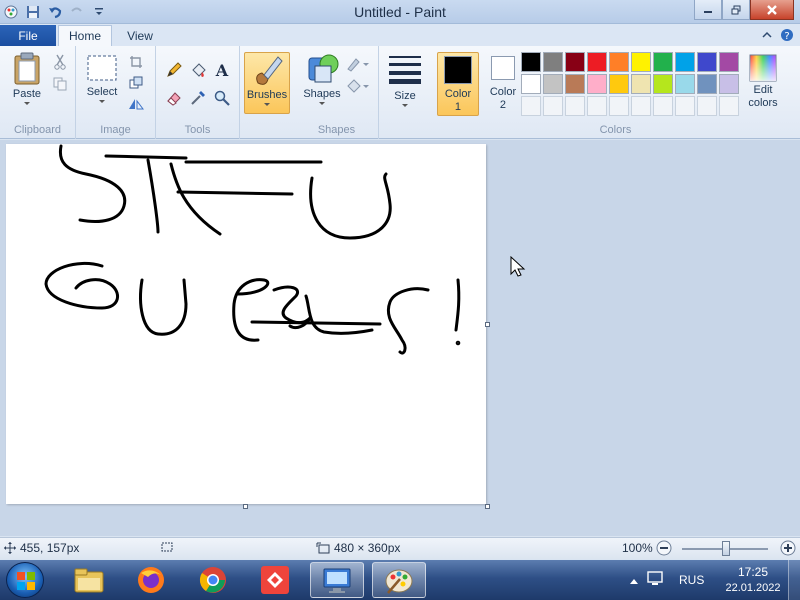 Image resolution: width=800 pixels, height=600 pixels. I want to click on taskbar-firefox, so click(151, 580).